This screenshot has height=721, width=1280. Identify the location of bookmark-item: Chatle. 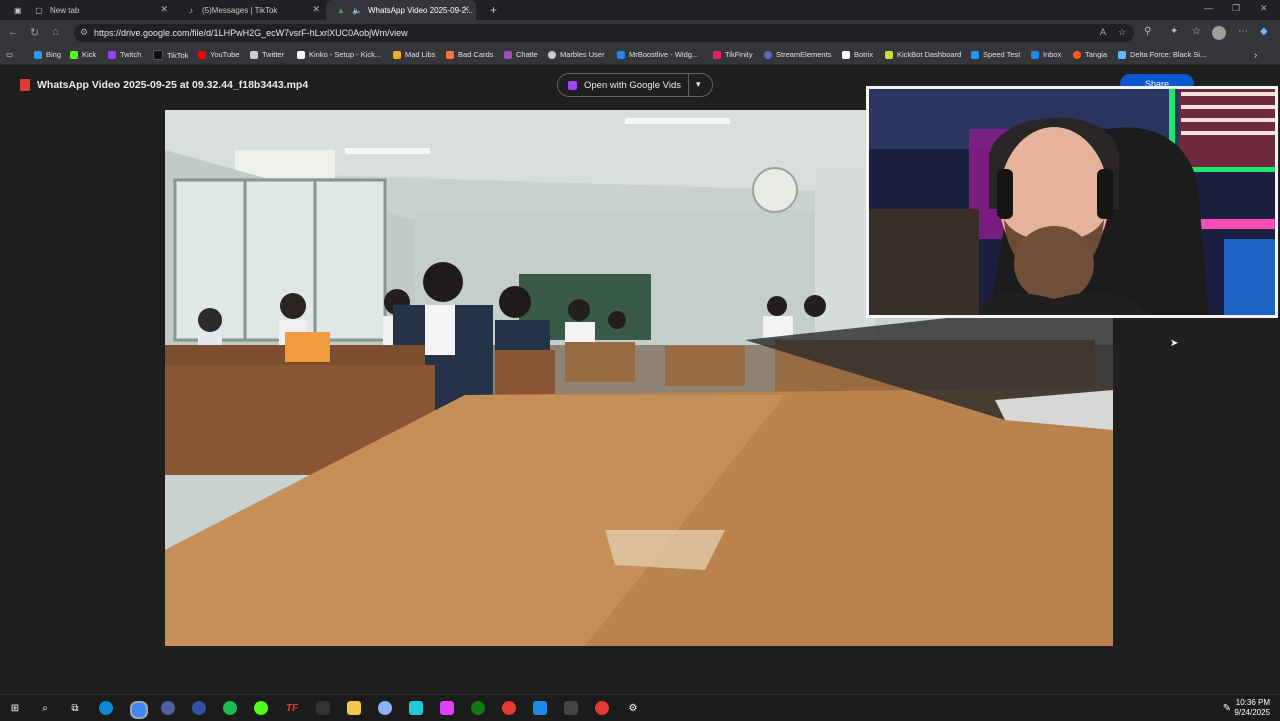
(521, 54).